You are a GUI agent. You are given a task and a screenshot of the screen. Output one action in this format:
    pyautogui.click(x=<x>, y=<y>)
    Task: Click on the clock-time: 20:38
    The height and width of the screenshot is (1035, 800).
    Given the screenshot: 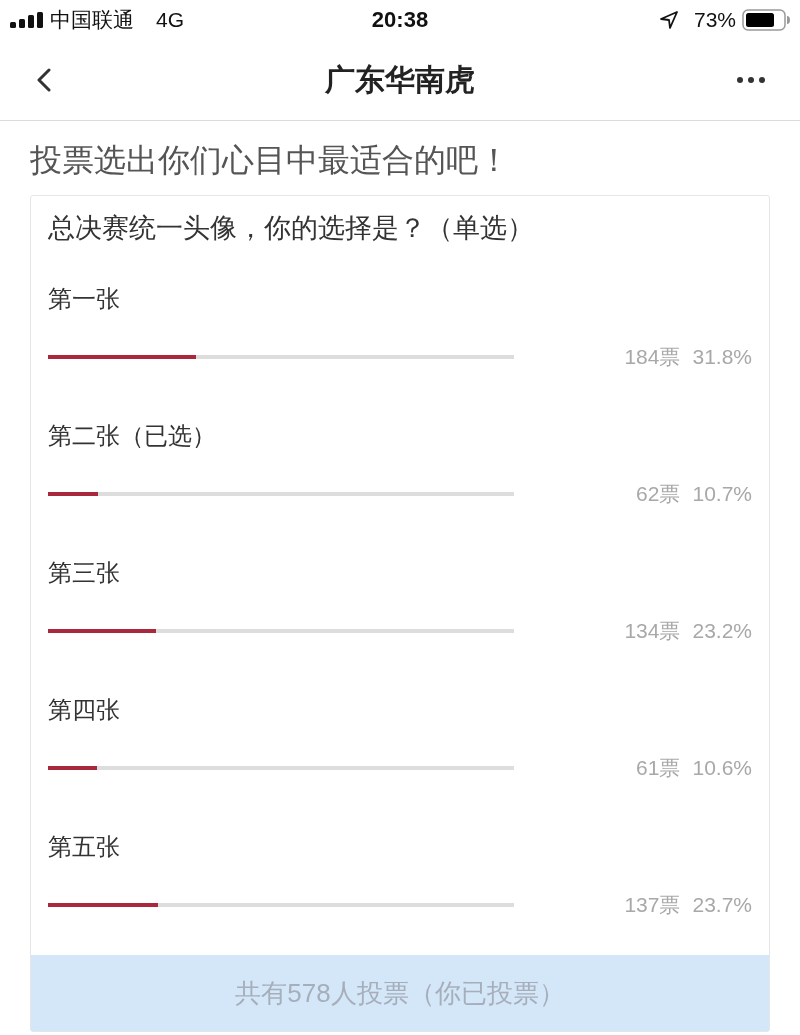 What is the action you would take?
    pyautogui.click(x=400, y=20)
    